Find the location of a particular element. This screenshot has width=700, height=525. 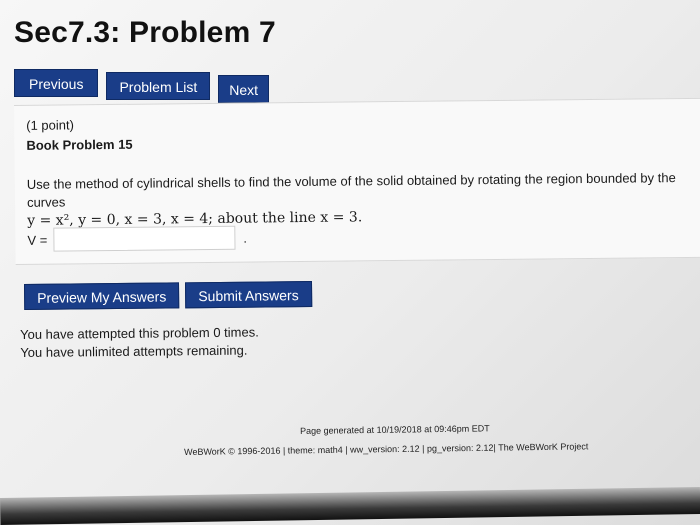

previous-button: Previous is located at coordinates (56, 83).